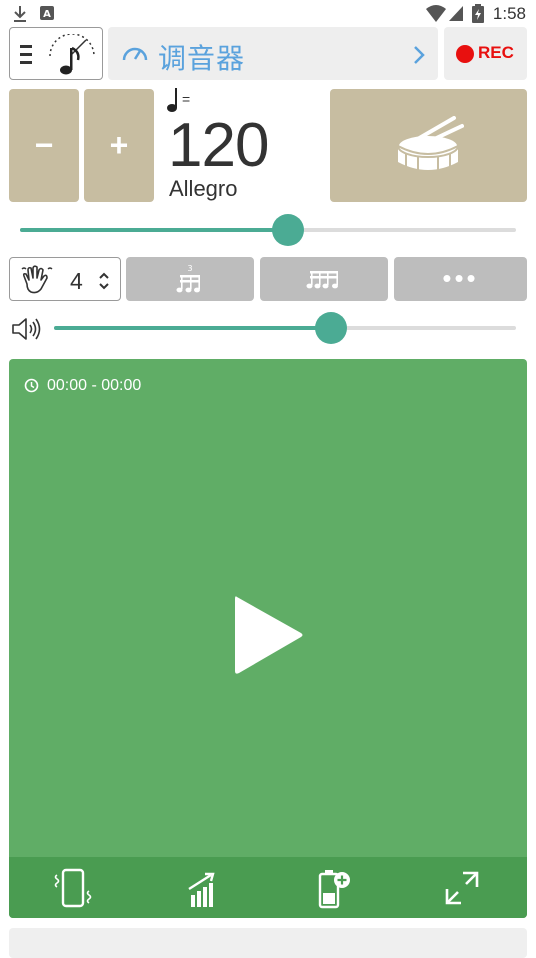 This screenshot has width=536, height=958. I want to click on bottom-panel, so click(268, 943).